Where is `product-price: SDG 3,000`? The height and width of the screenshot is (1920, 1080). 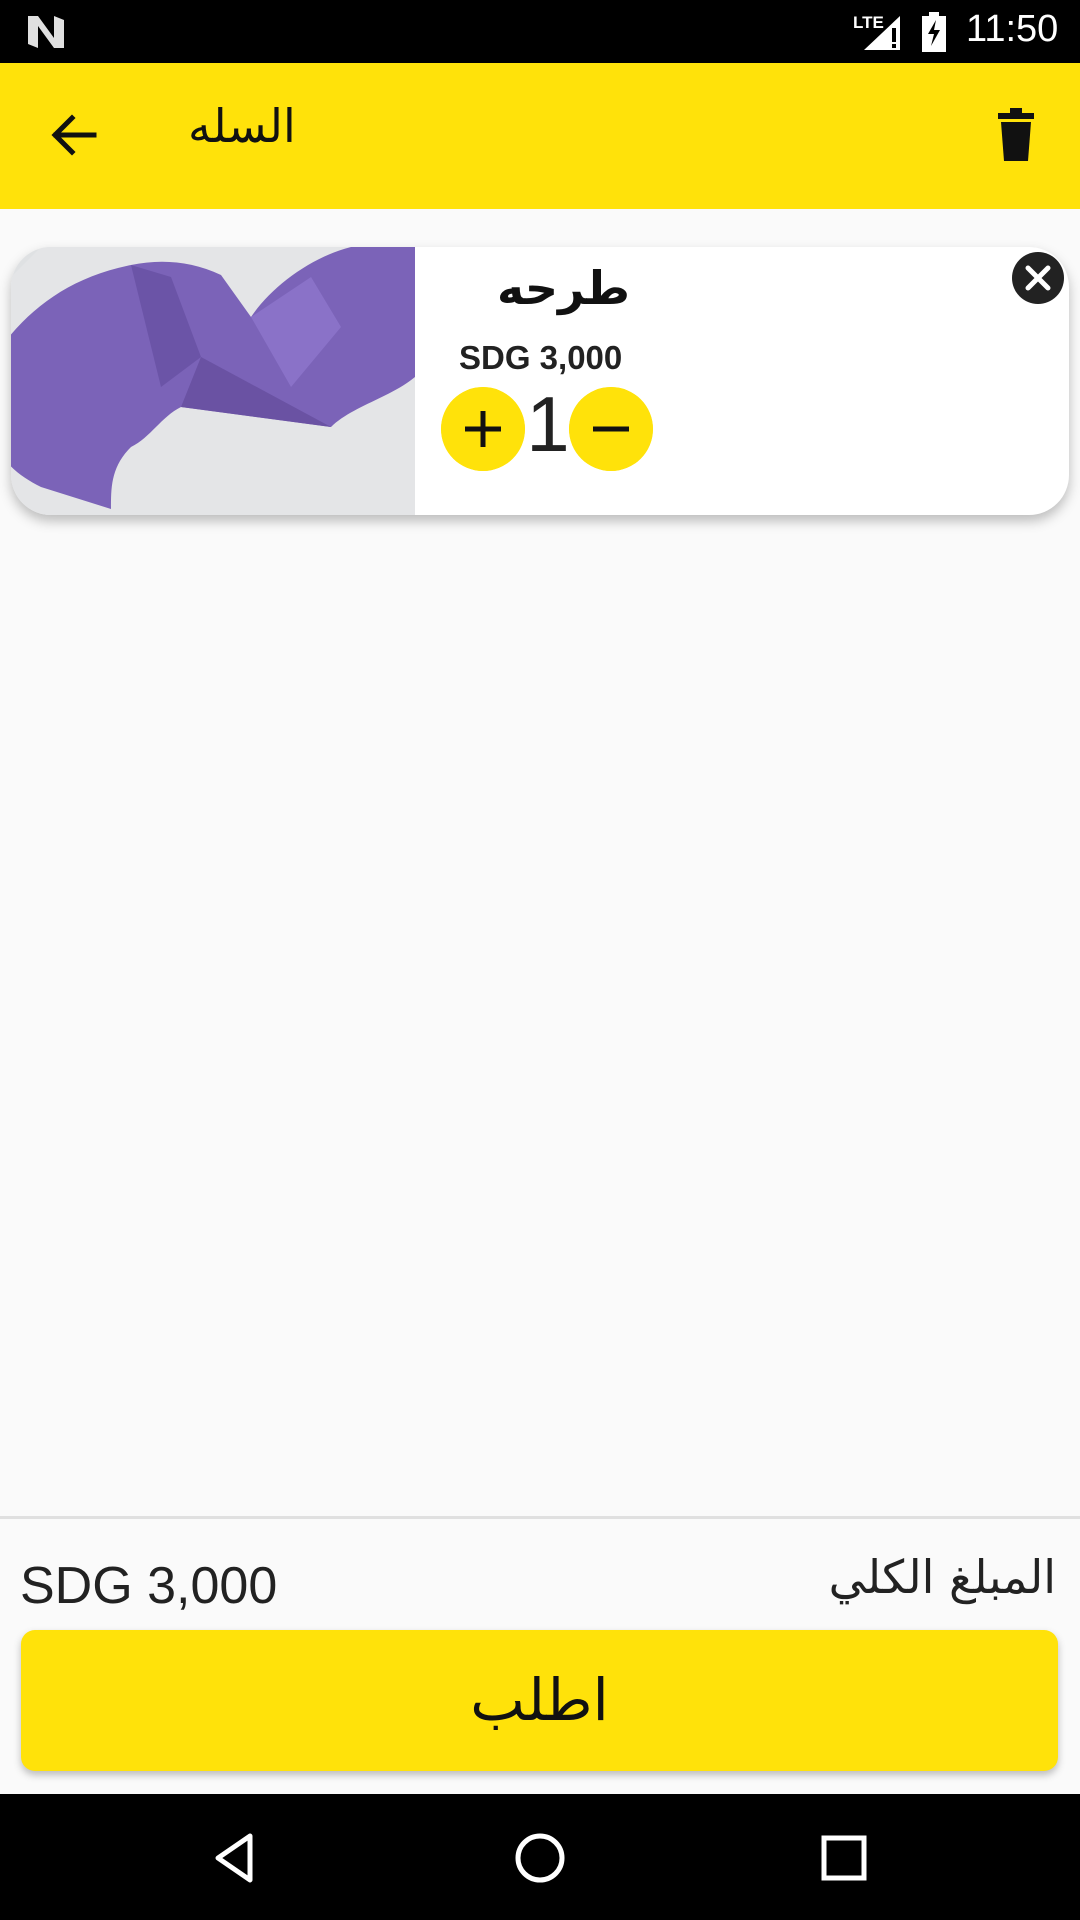 product-price: SDG 3,000 is located at coordinates (541, 357).